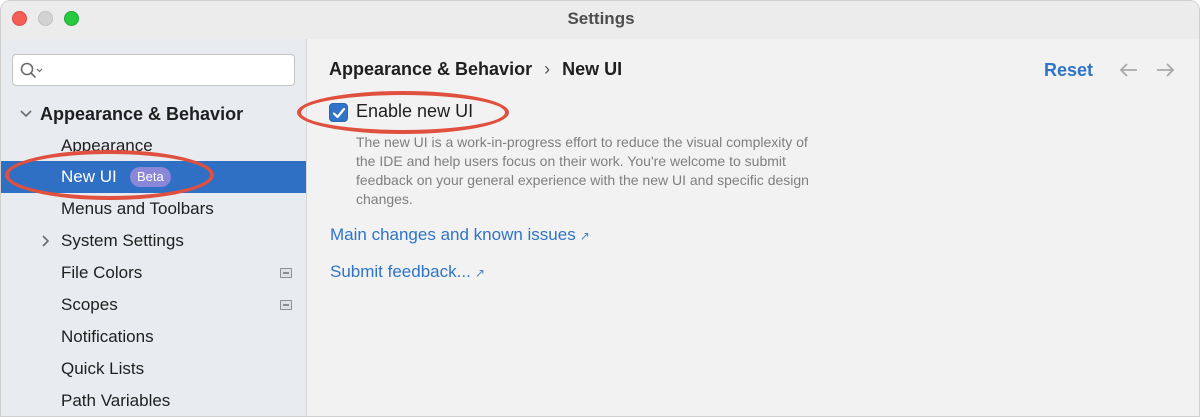  I want to click on sidebar-item-new-ui: New UI Beta, so click(153, 177).